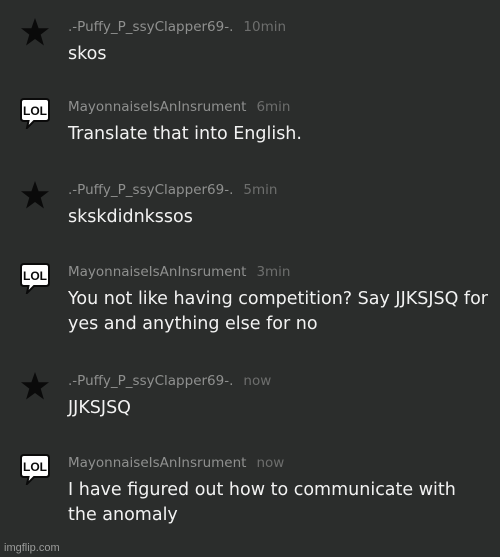  Describe the element at coordinates (185, 134) in the screenshot. I see `comment-text: Translate that into English.` at that location.